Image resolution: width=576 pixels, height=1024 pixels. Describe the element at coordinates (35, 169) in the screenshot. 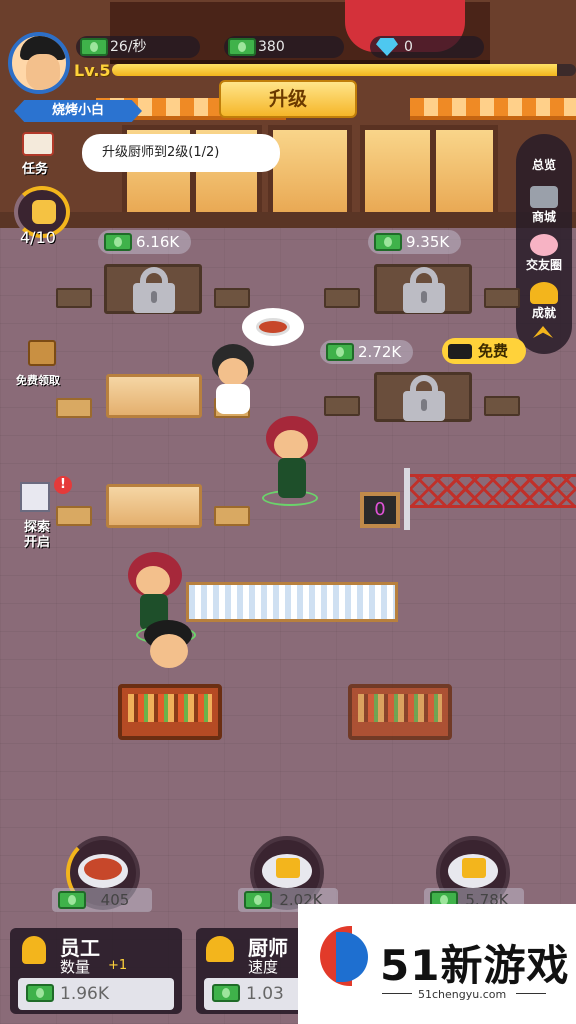

I see `task-label: 任务` at that location.